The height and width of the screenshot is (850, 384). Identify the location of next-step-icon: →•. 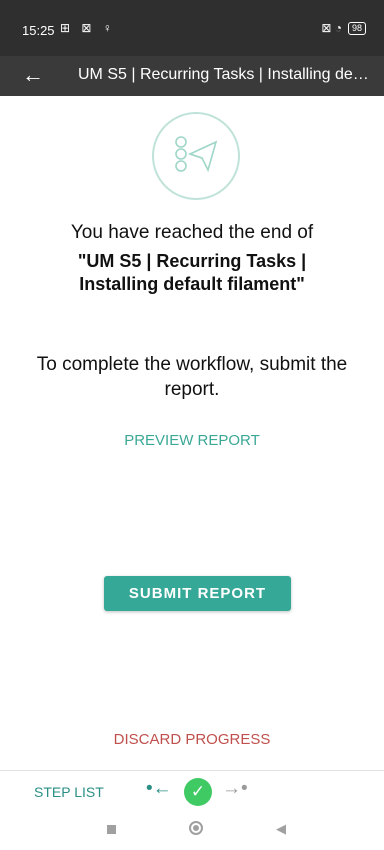
(235, 789).